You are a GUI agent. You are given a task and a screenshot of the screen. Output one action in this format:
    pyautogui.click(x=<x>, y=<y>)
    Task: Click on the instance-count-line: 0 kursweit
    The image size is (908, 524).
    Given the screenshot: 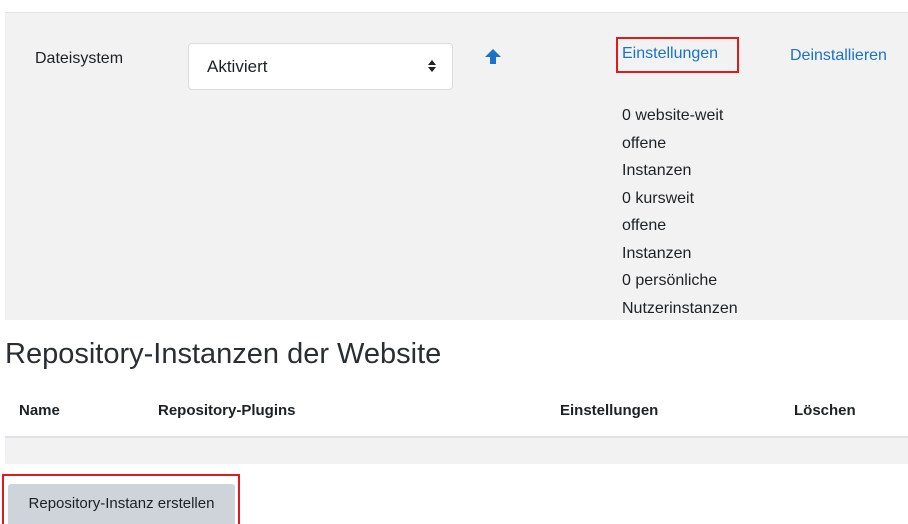 What is the action you would take?
    pyautogui.click(x=658, y=198)
    